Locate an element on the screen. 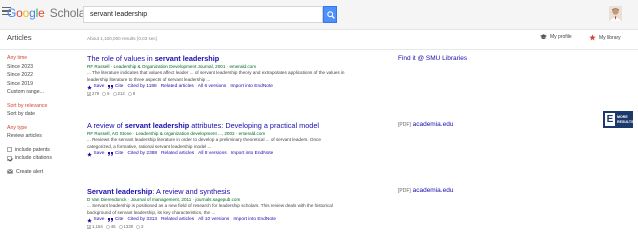 This screenshot has height=242, width=638. more-results-badge: E MORE RESULTS is located at coordinates (618, 119).